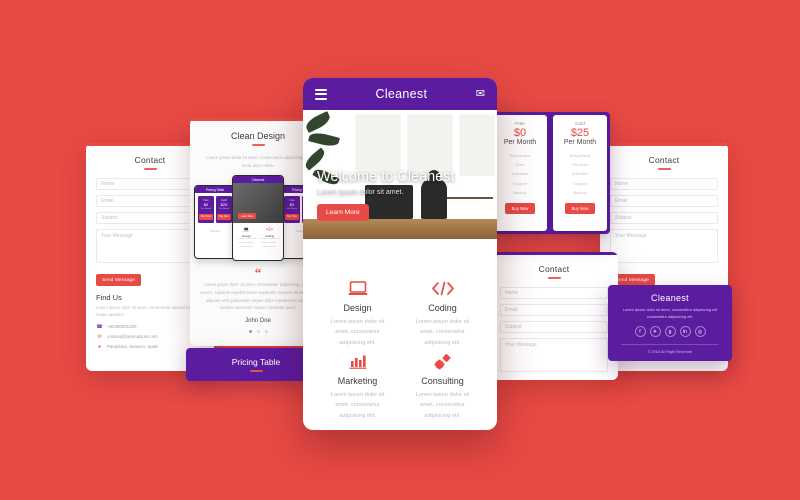 Image resolution: width=800 pixels, height=500 pixels. Describe the element at coordinates (132, 337) in the screenshot. I see `contact-email: contact@loremipsum.com` at that location.